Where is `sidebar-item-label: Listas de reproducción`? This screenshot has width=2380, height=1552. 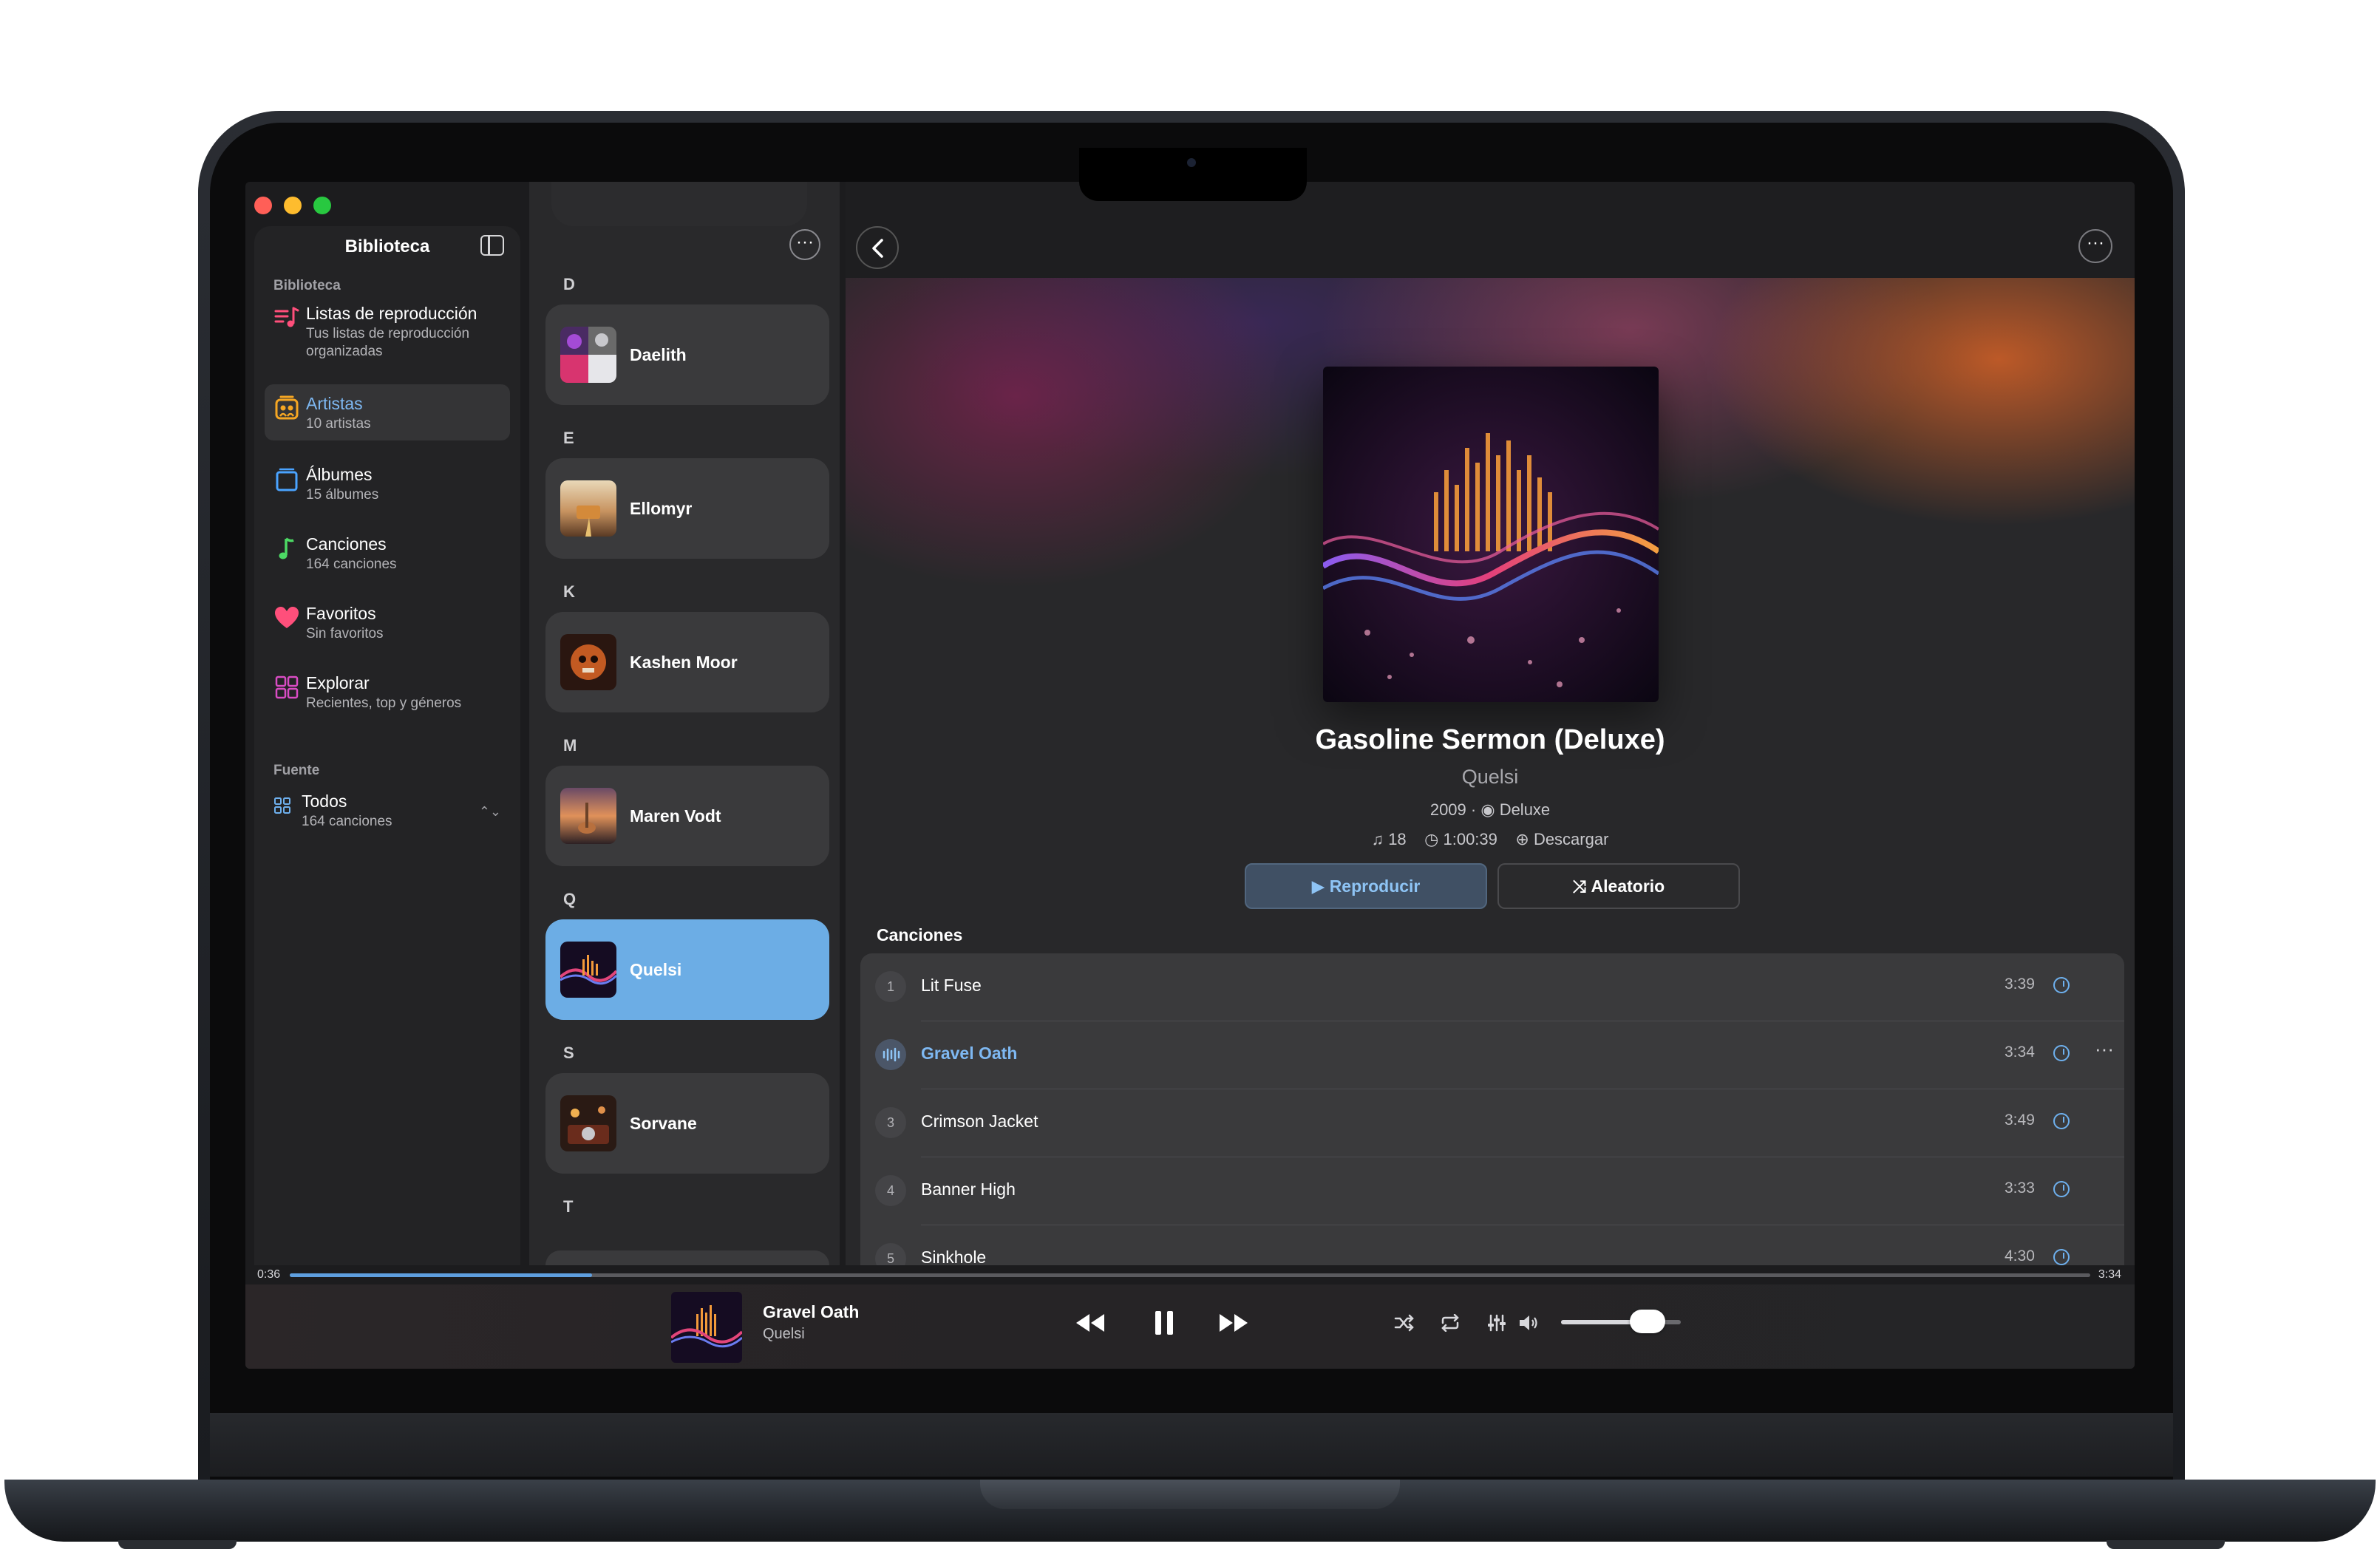
sidebar-item-label: Listas de reproducción is located at coordinates (391, 314).